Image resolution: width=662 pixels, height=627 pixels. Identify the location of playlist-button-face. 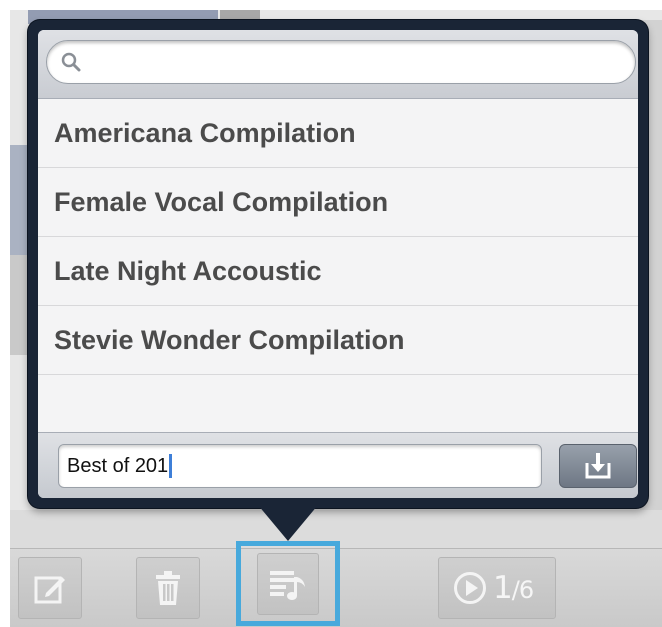
(288, 583).